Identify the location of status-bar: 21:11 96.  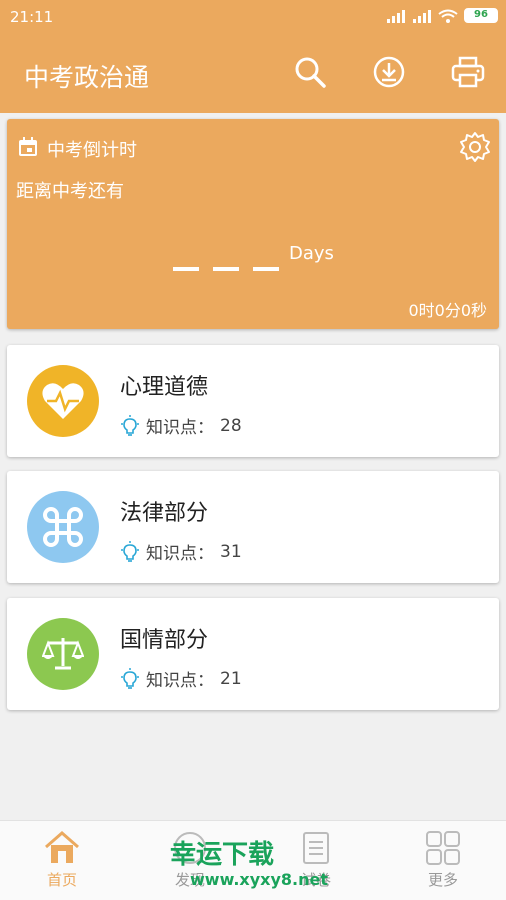
(253, 17).